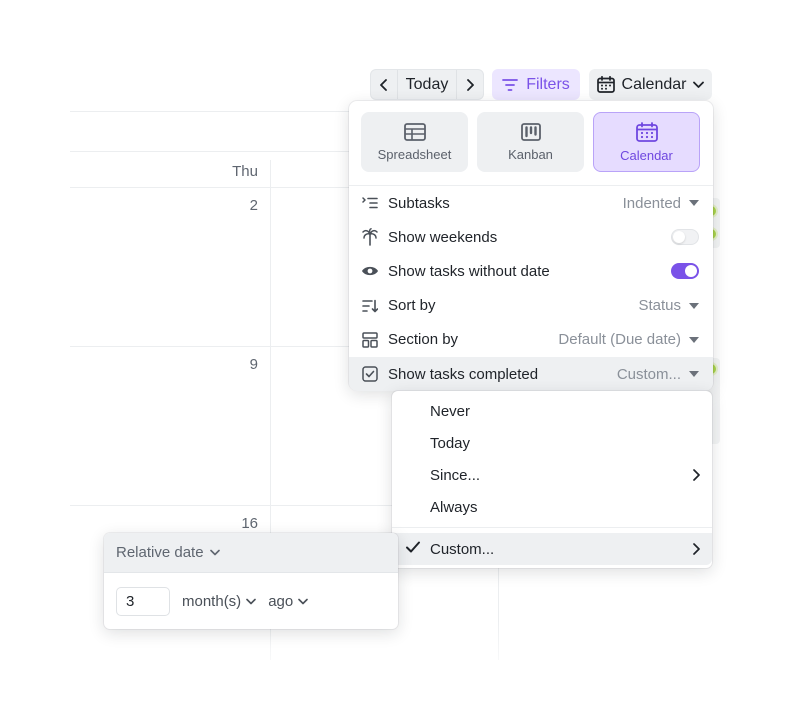 Image resolution: width=800 pixels, height=727 pixels. What do you see at coordinates (414, 142) in the screenshot?
I see `view-option-spreadsheet: Spreadsheet` at bounding box center [414, 142].